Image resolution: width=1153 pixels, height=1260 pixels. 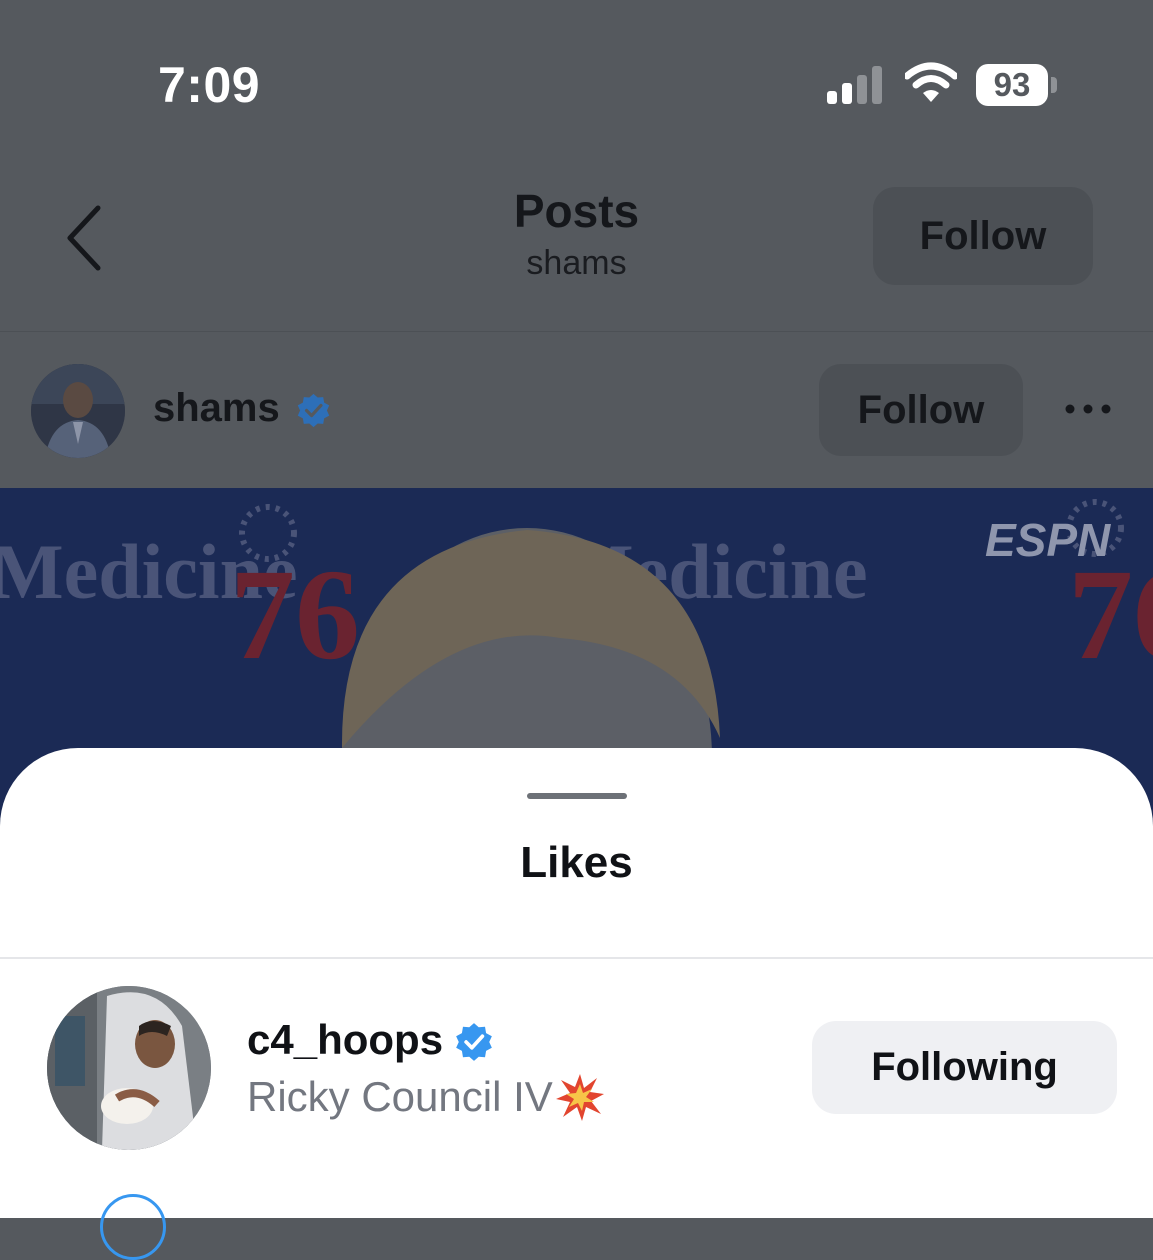 What do you see at coordinates (580, 1097) in the screenshot?
I see `collision-icon` at bounding box center [580, 1097].